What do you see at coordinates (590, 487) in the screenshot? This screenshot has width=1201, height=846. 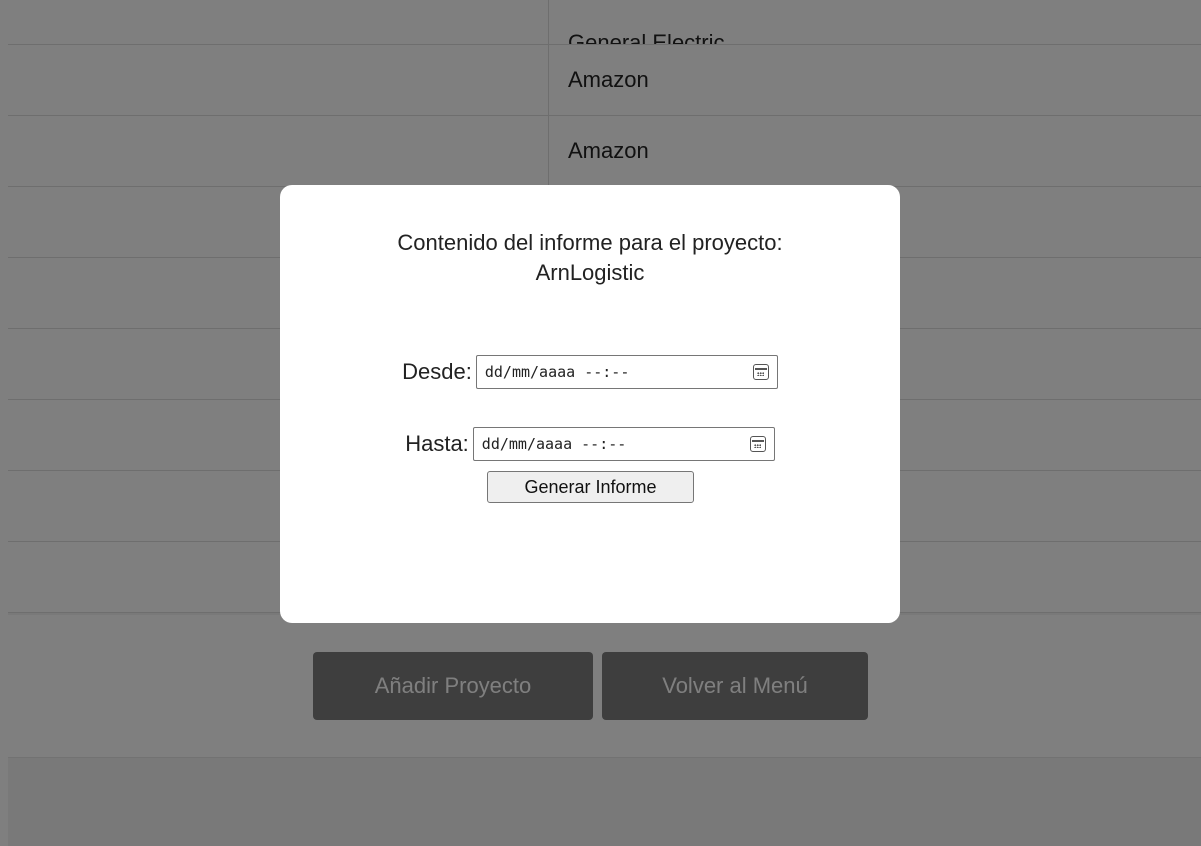 I see `generate-report-button: Generar Informe` at bounding box center [590, 487].